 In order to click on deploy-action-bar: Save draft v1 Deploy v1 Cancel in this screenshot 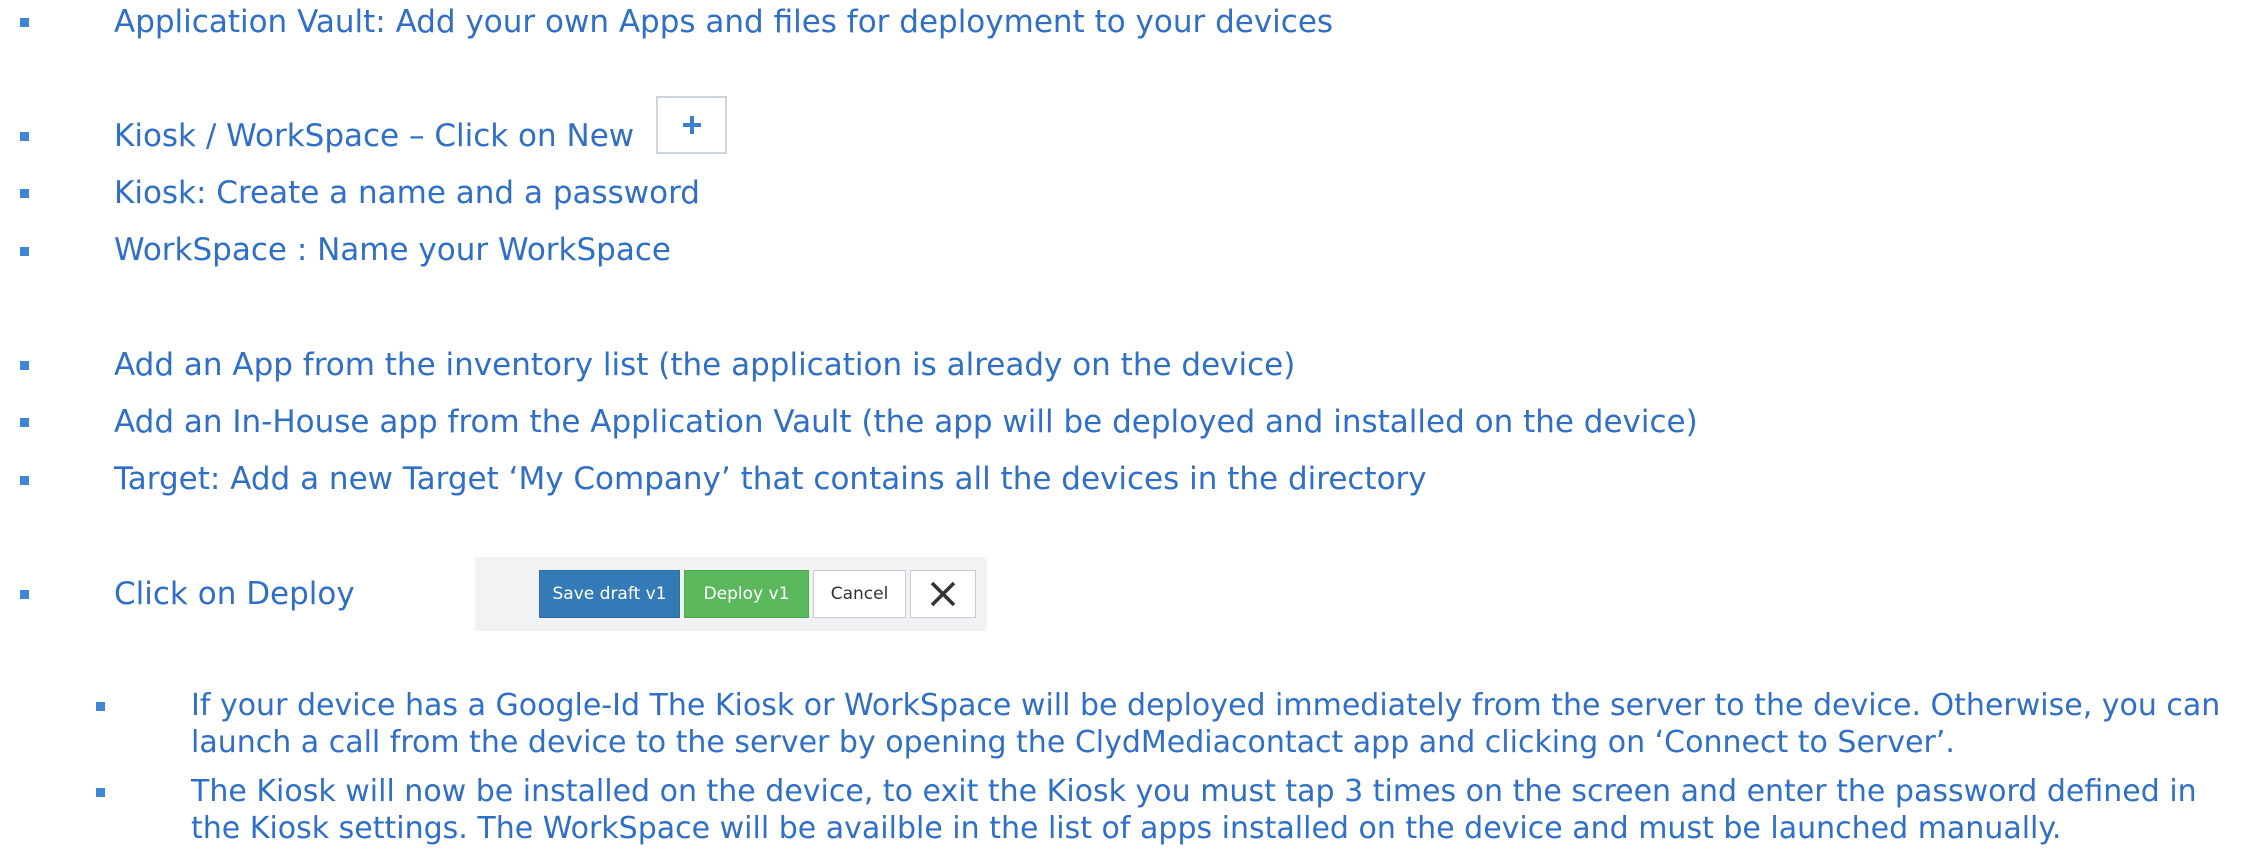, I will do `click(731, 594)`.